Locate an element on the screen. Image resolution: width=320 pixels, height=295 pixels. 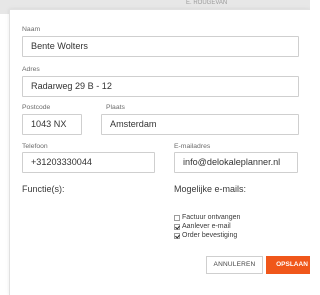
email-field: info@delokaleplanner.nl is located at coordinates (236, 162).